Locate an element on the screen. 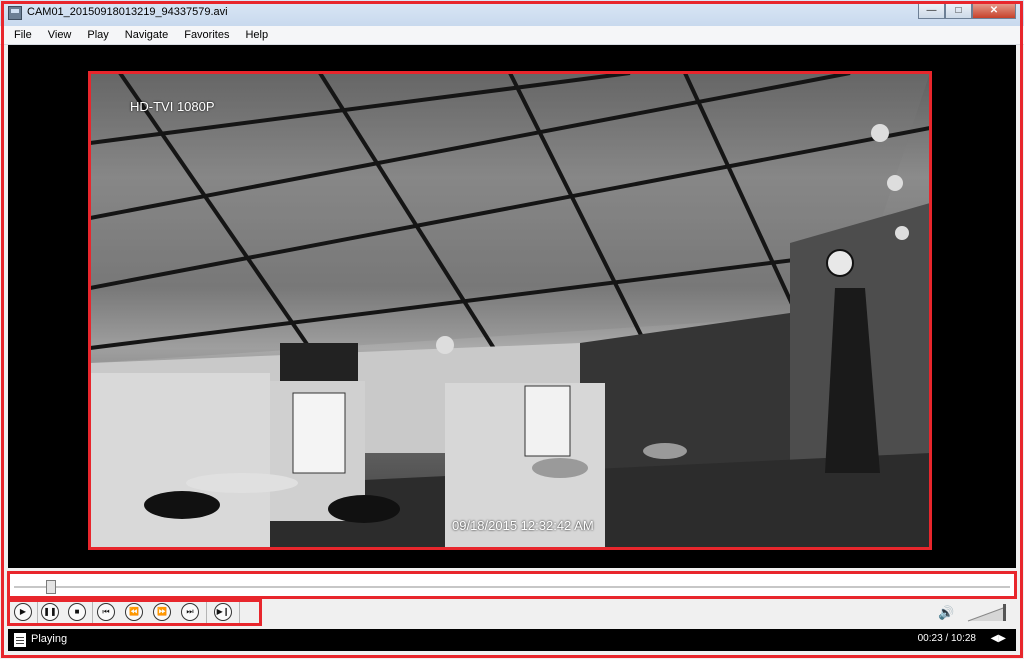  resolution-overlay: HD-TVI 1080P is located at coordinates (172, 106).